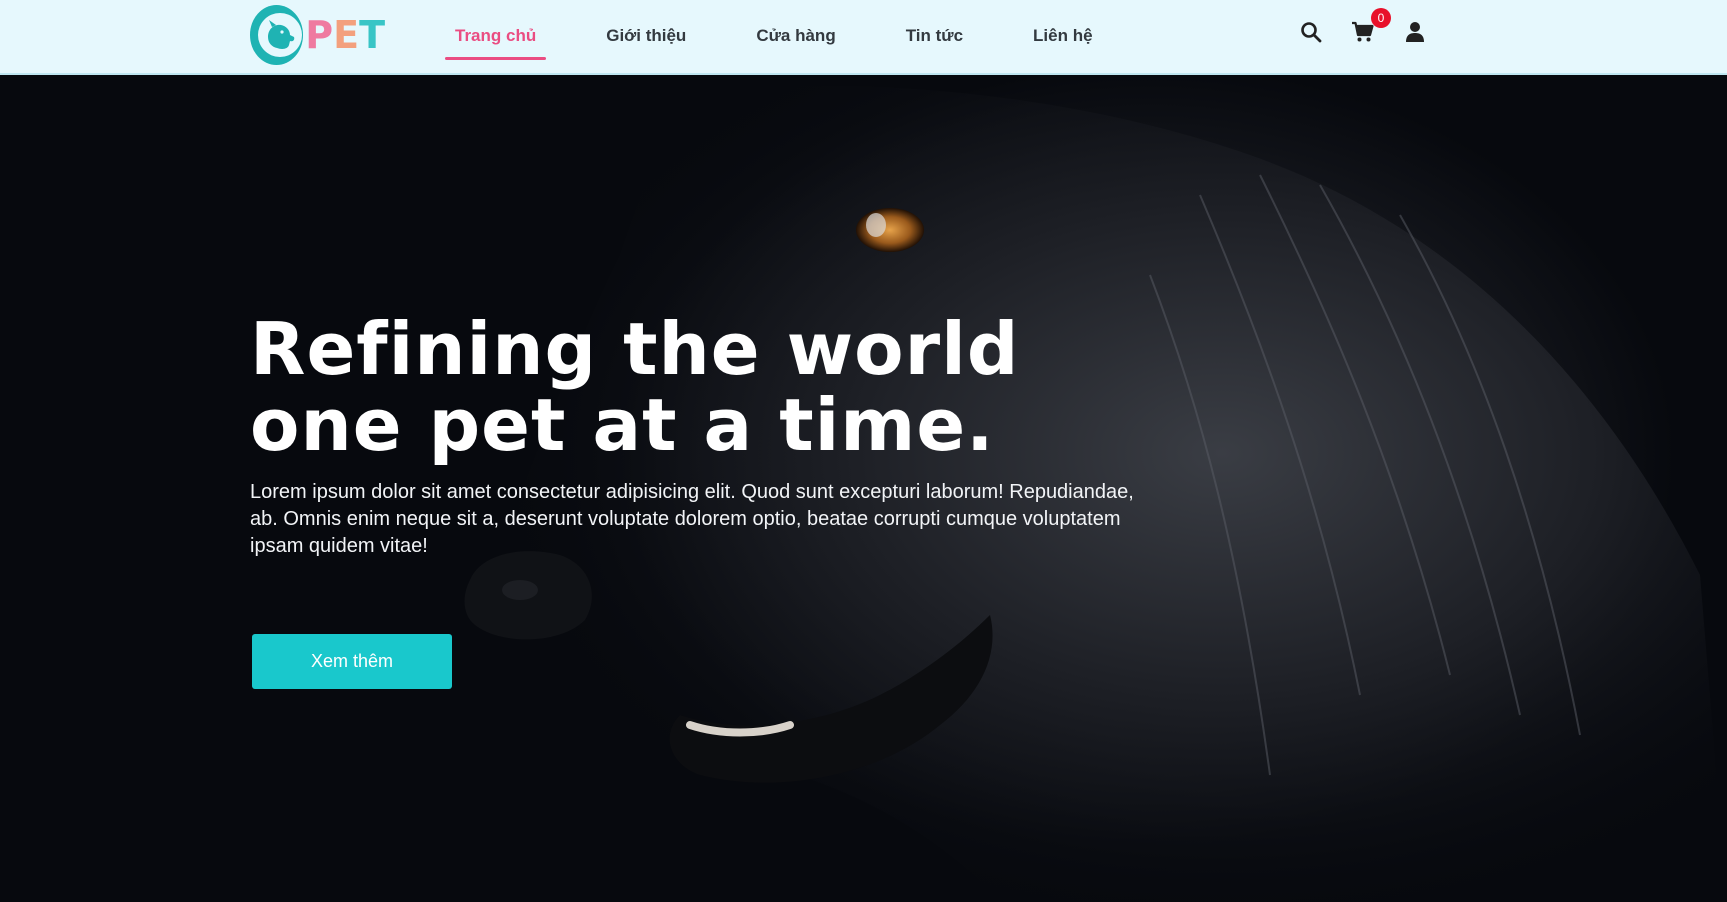 This screenshot has height=902, width=1727. Describe the element at coordinates (1381, 18) in the screenshot. I see `cart-count-badge: 0` at that location.